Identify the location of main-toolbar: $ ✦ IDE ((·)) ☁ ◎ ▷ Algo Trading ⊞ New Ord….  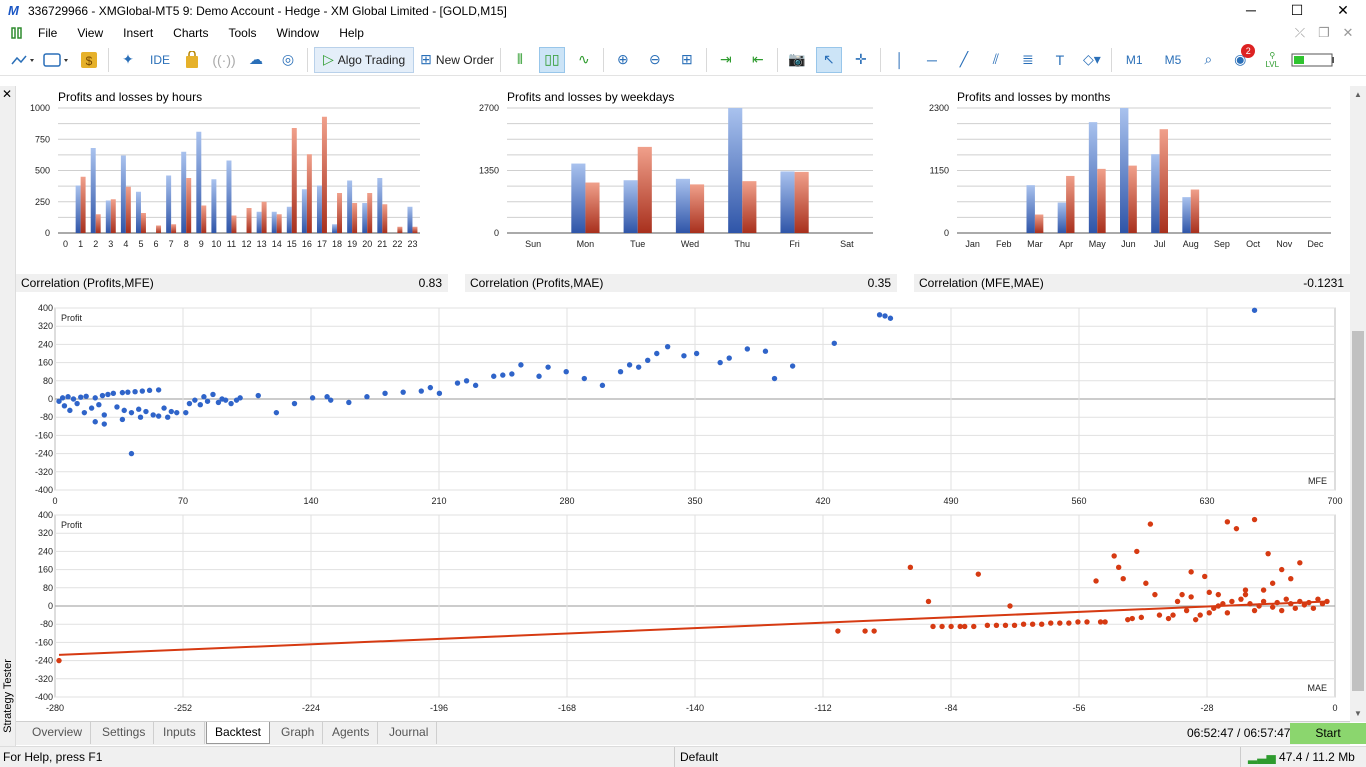
(683, 59).